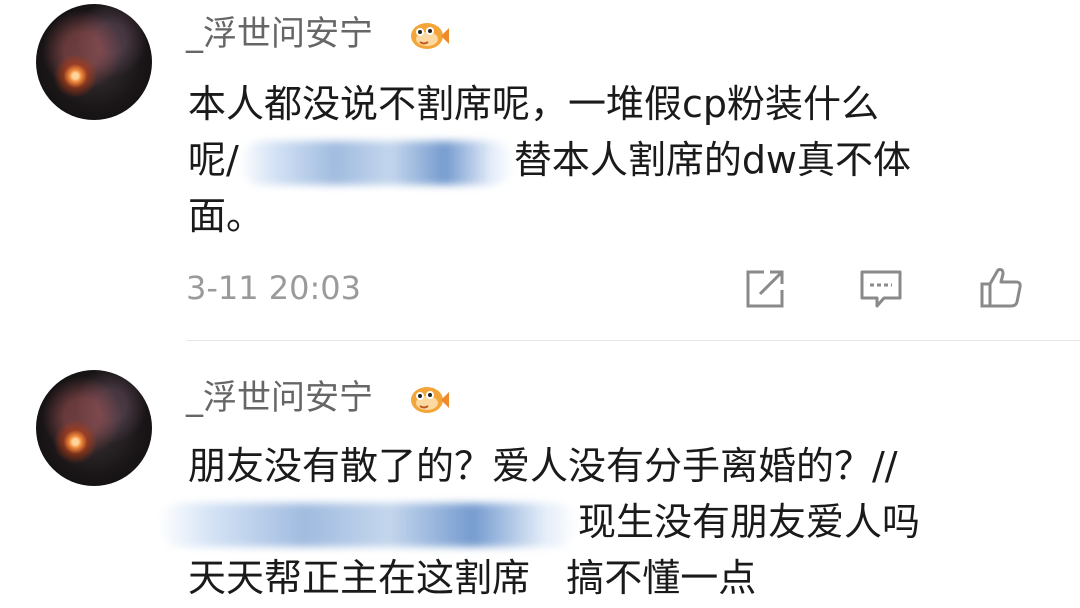  I want to click on comment-line: 朋友没有散了的？爱人没有分手离婚的？//, so click(543, 466).